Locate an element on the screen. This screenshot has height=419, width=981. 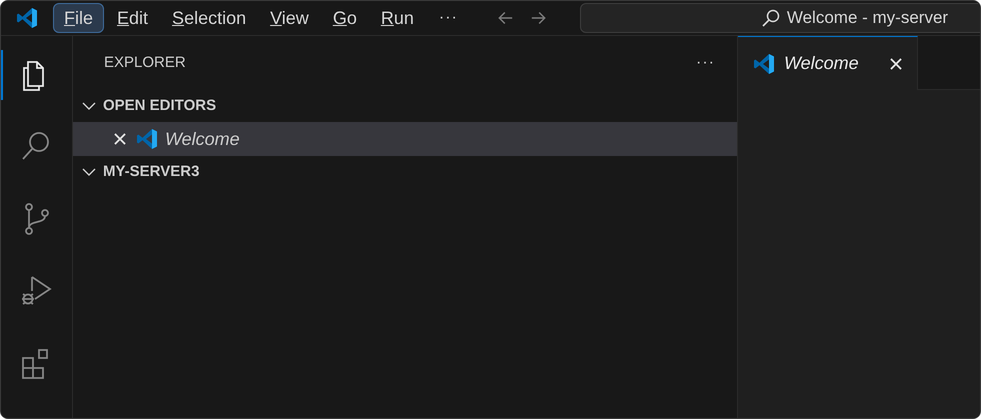
search-icon is located at coordinates (770, 18).